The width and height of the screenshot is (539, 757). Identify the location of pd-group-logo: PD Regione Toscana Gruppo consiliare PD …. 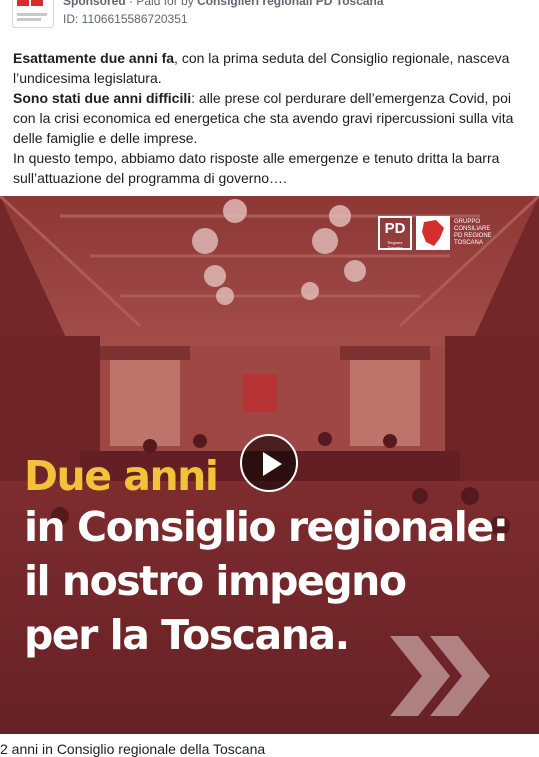
(435, 233).